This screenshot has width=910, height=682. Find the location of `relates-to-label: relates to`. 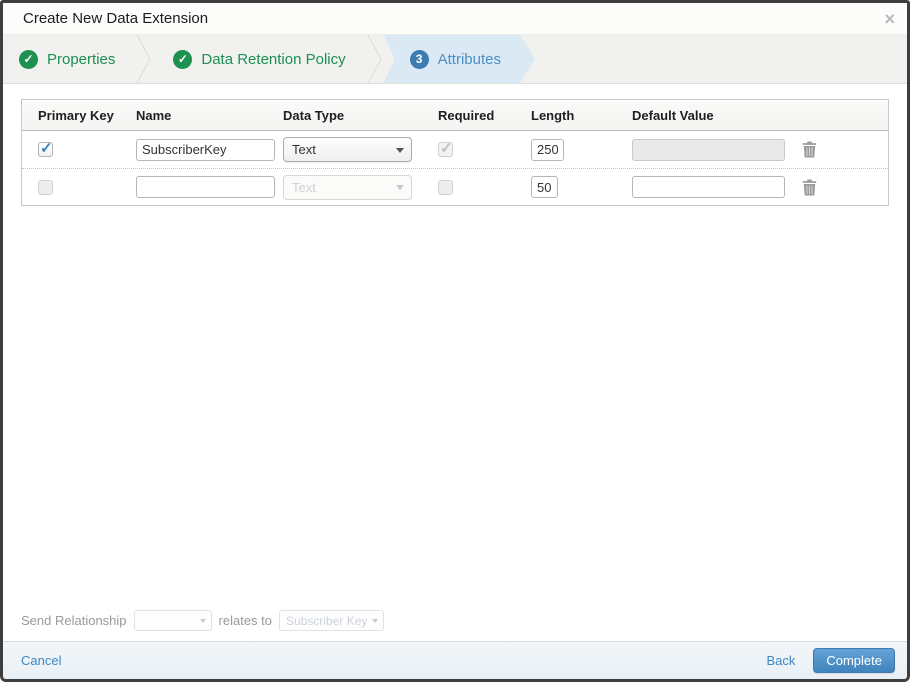

relates-to-label: relates to is located at coordinates (245, 620).